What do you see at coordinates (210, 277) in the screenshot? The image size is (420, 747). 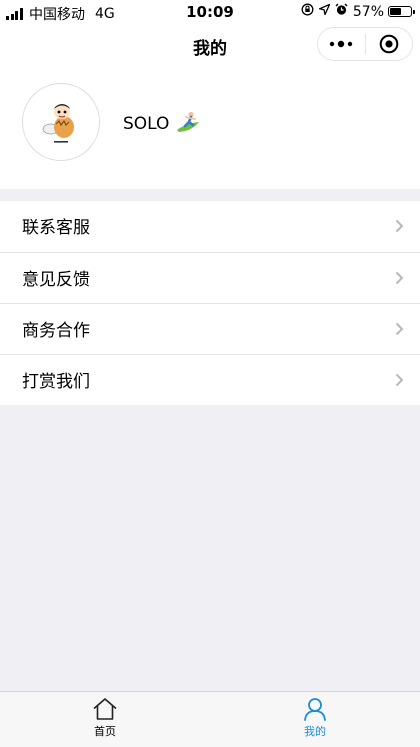 I see `menu-item-feedback: 意见反馈` at bounding box center [210, 277].